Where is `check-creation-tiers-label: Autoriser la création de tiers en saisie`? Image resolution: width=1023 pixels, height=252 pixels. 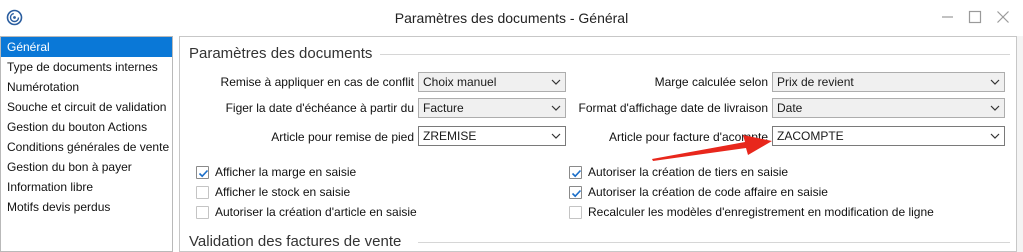
check-creation-tiers-label: Autoriser la création de tiers en saisie is located at coordinates (688, 172).